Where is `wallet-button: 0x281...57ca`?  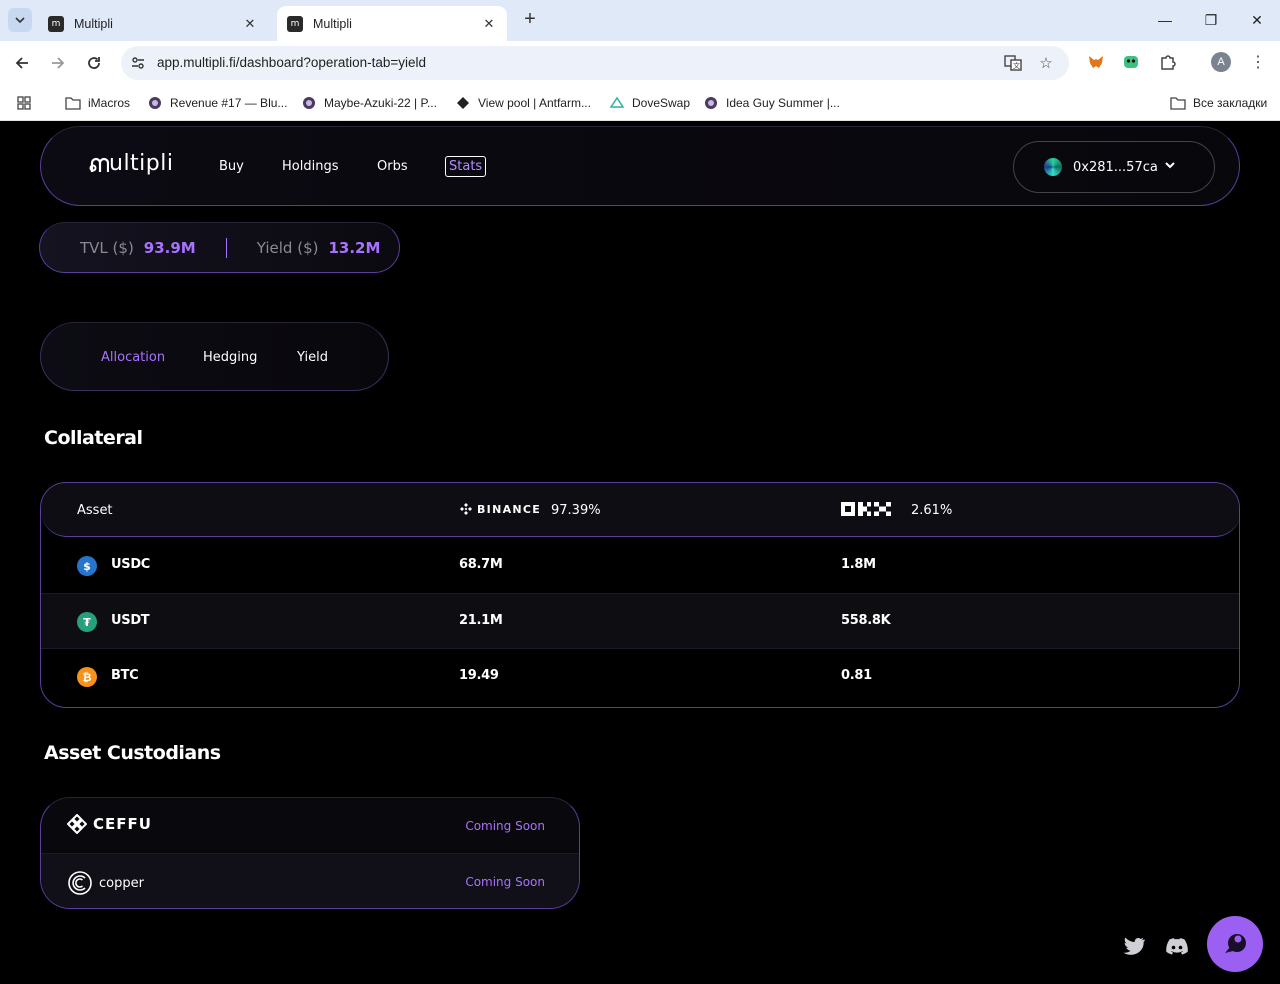
wallet-button: 0x281...57ca is located at coordinates (1114, 167).